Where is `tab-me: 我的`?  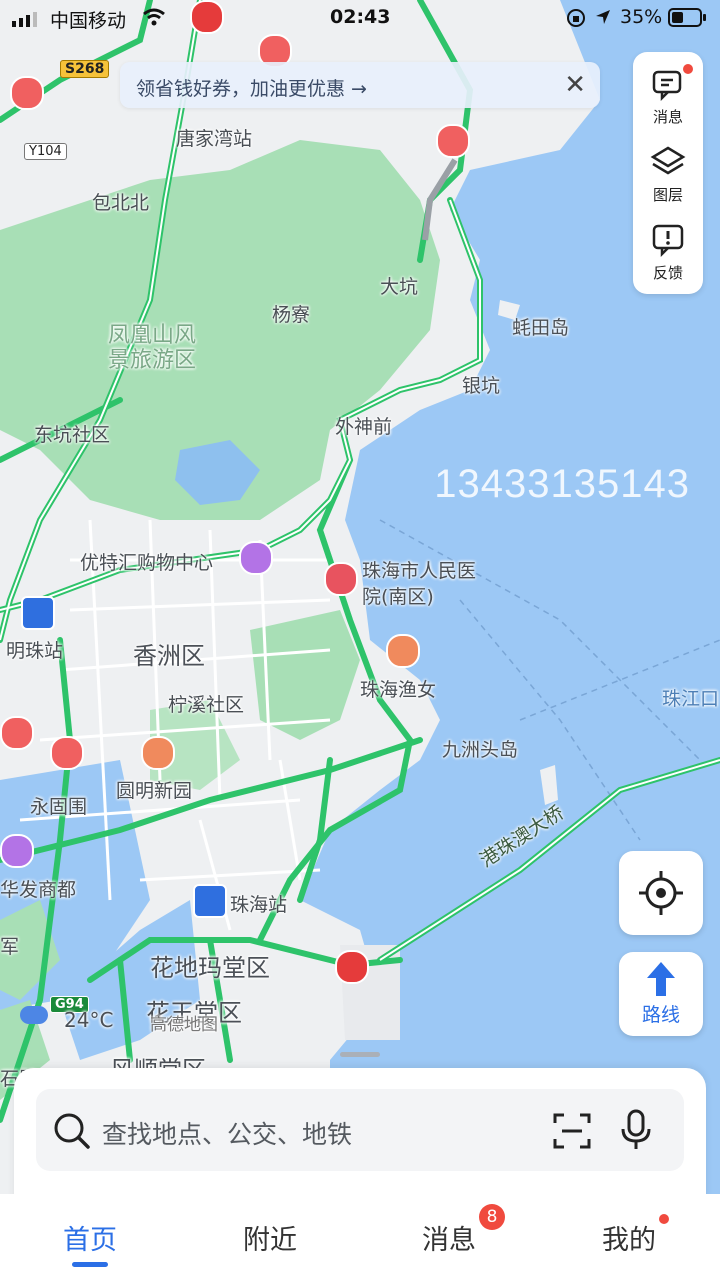 tab-me: 我的 is located at coordinates (629, 1237).